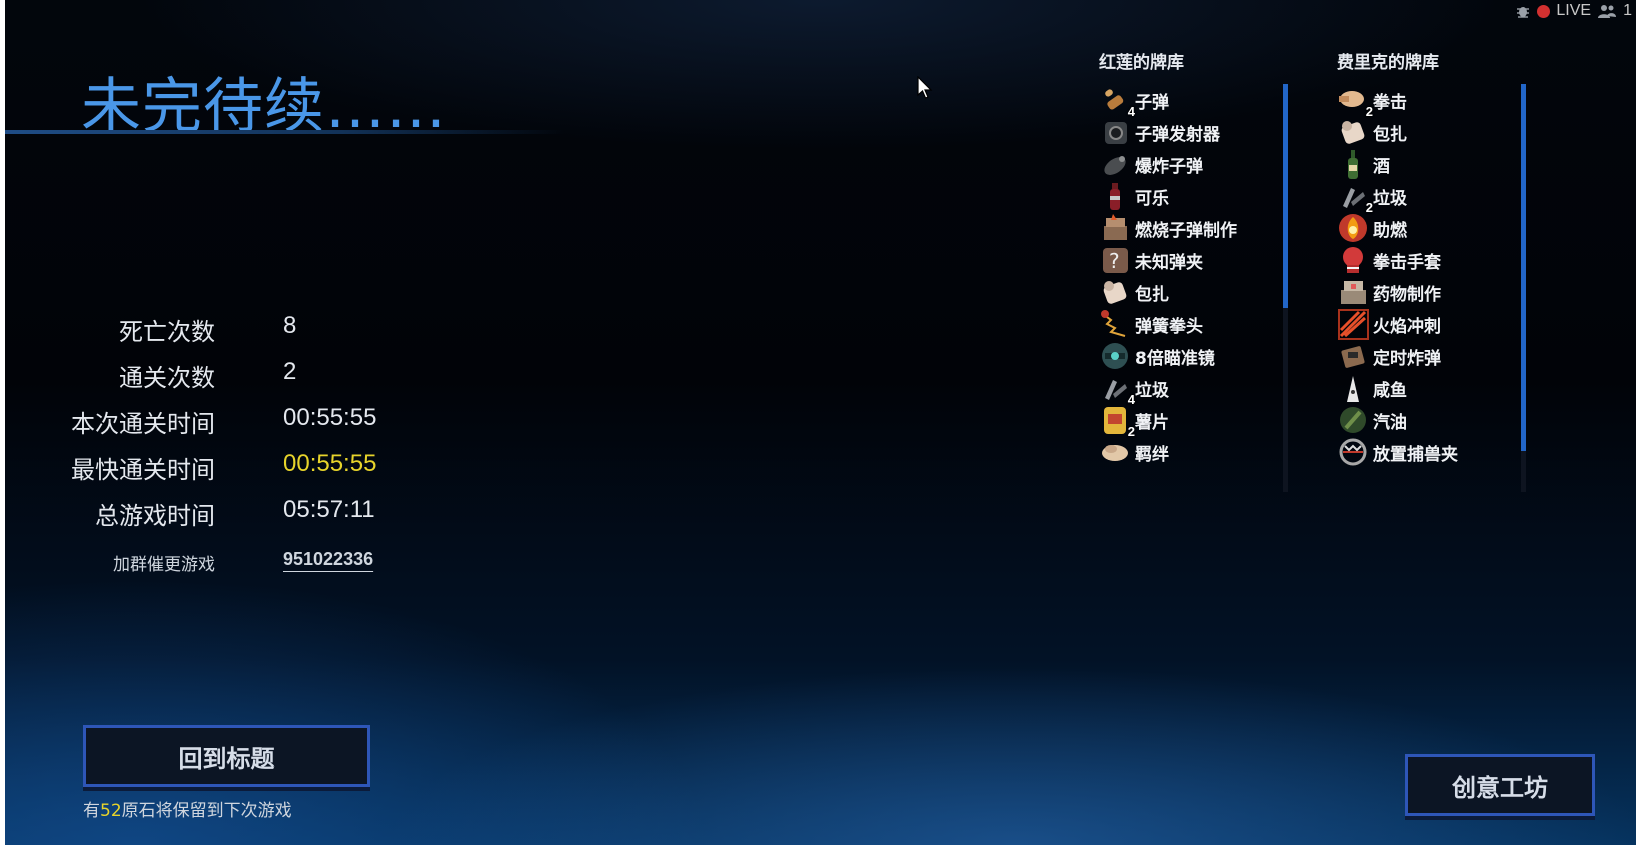  I want to click on stat-row-best-time: 最快通关时间 00:55:55, so click(215, 467).